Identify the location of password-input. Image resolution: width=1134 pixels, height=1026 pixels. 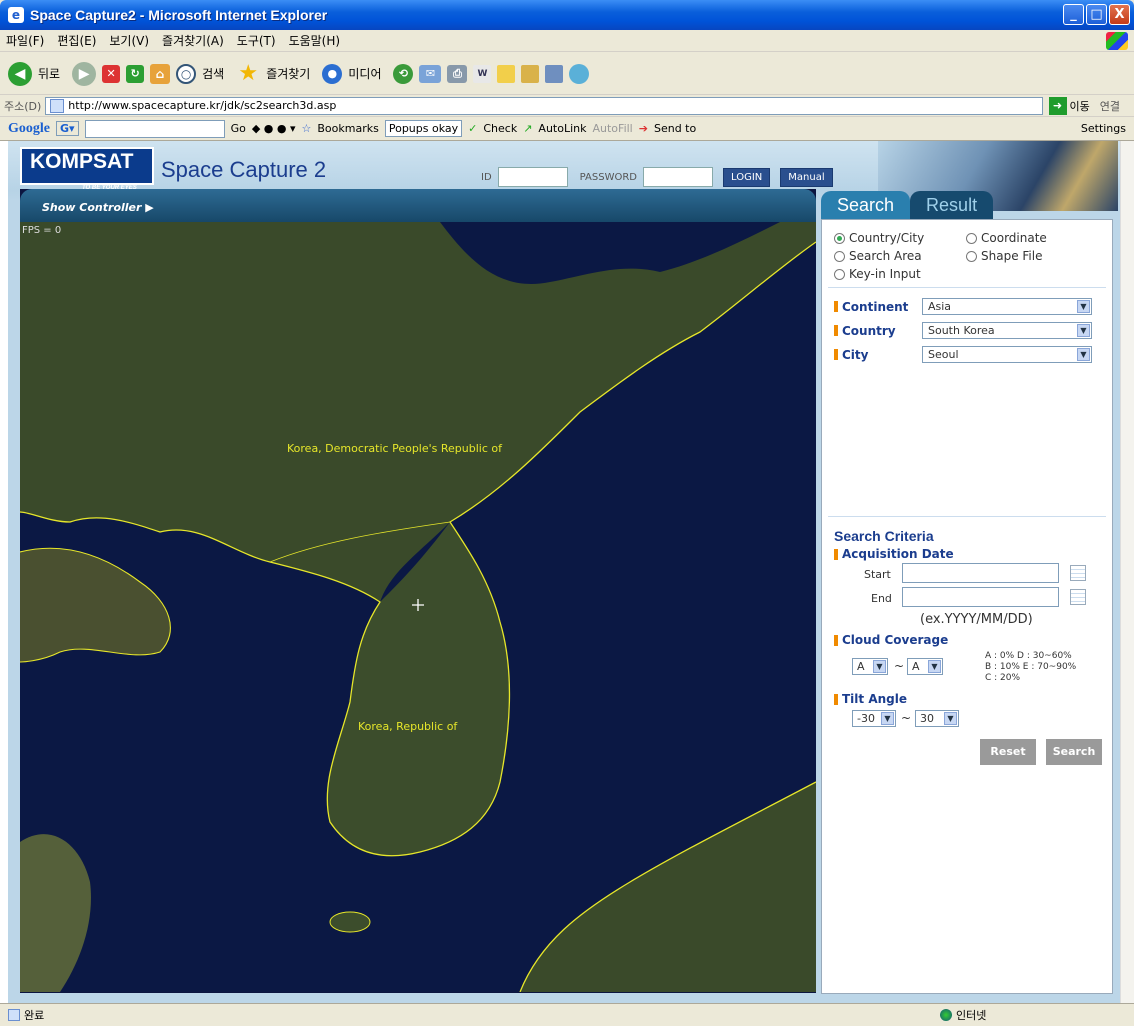
(678, 177).